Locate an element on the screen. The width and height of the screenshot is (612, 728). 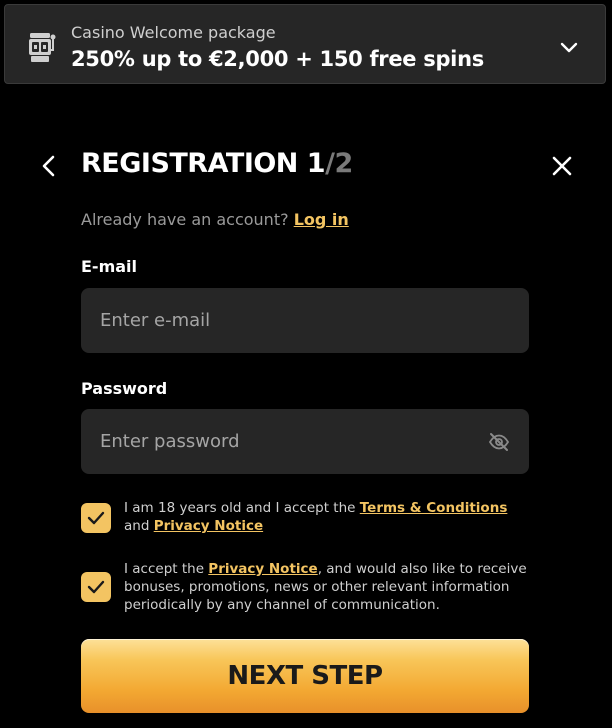
slot-machine-icon is located at coordinates (42, 47).